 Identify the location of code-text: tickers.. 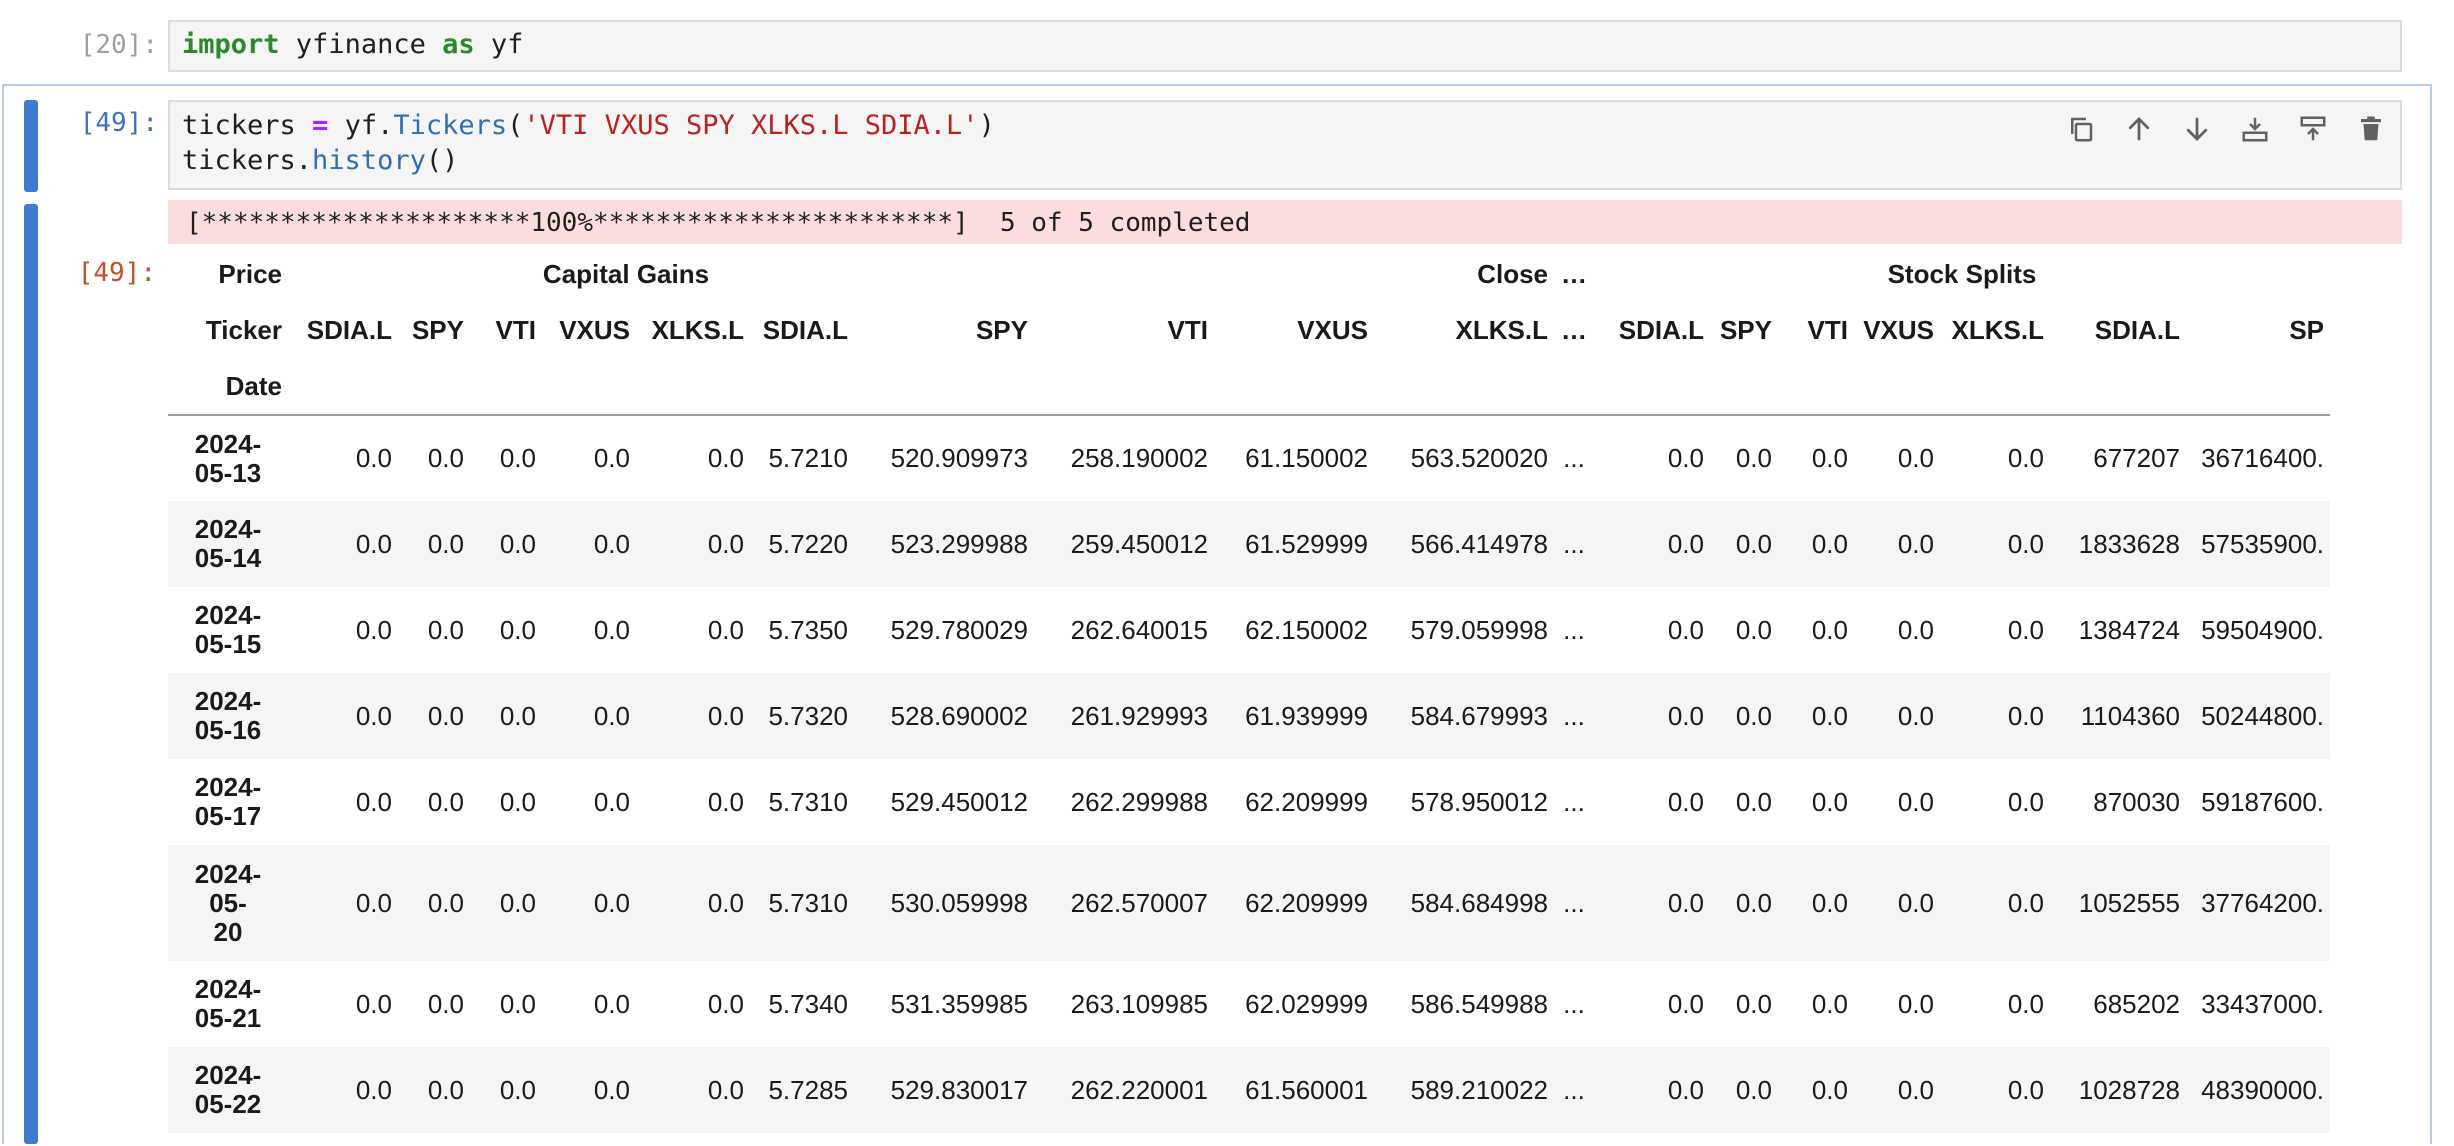
(247, 160).